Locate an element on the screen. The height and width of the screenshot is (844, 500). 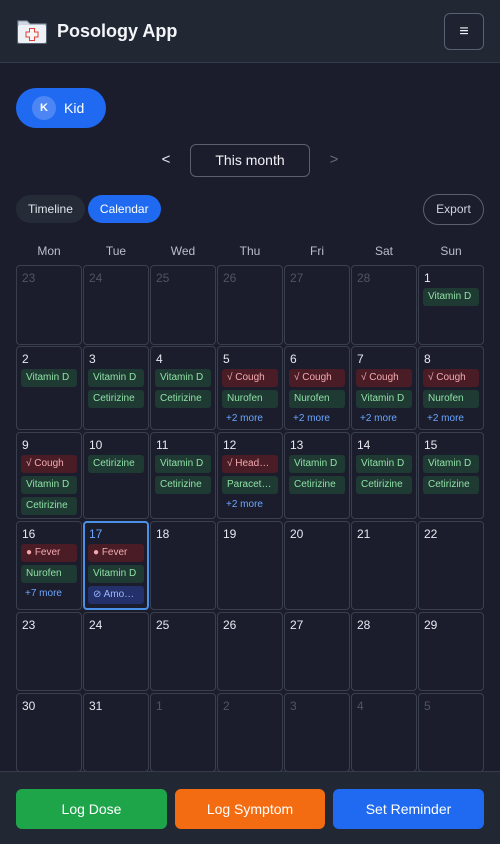
calendar-day: 1 is located at coordinates (183, 732).